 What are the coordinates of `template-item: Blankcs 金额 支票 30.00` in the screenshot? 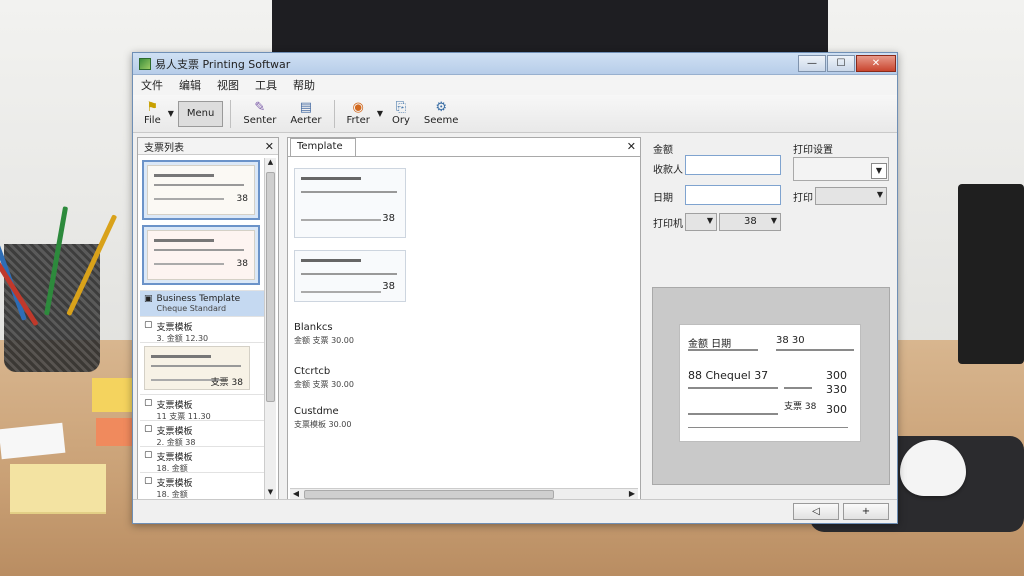 It's located at (350, 334).